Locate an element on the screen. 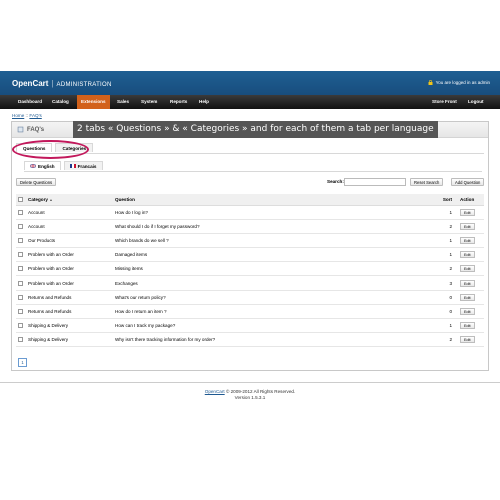 Image resolution: width=500 pixels, height=500 pixels. tab-francais: Francais is located at coordinates (83, 165).